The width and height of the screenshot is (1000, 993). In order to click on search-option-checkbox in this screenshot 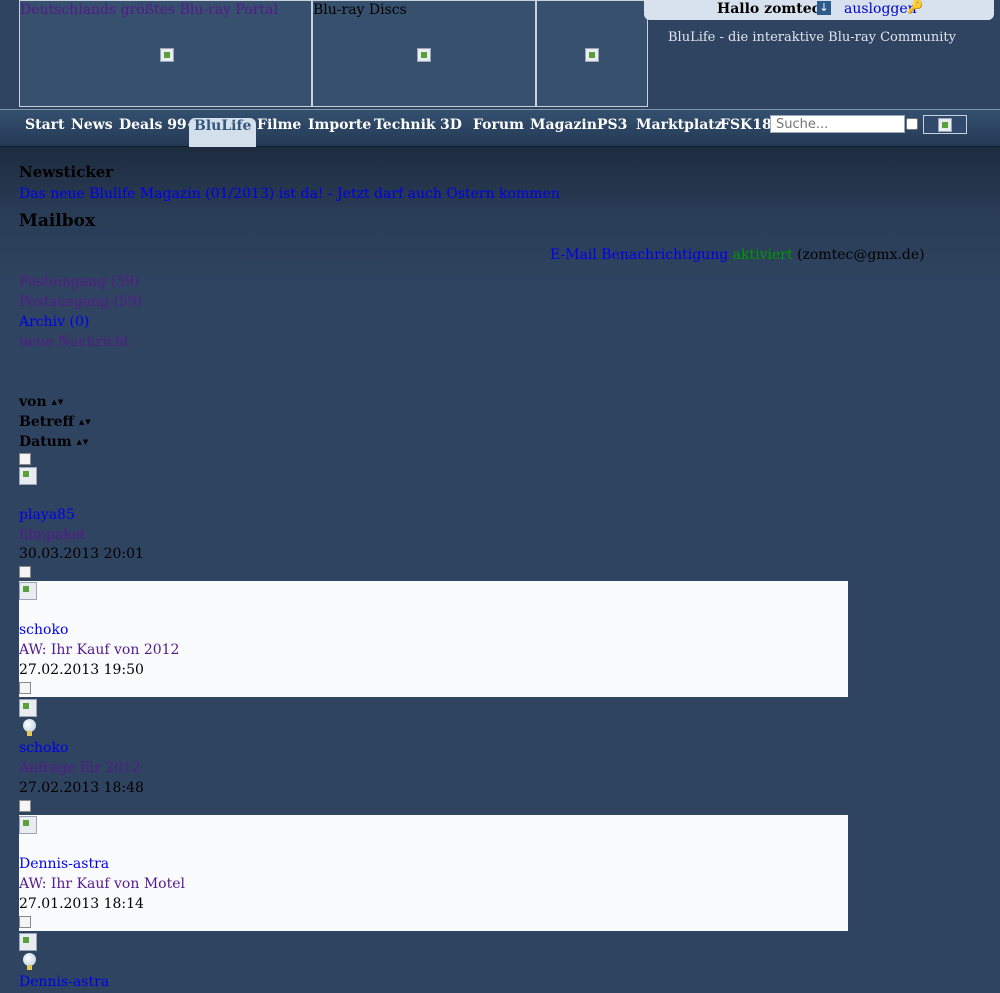, I will do `click(912, 124)`.